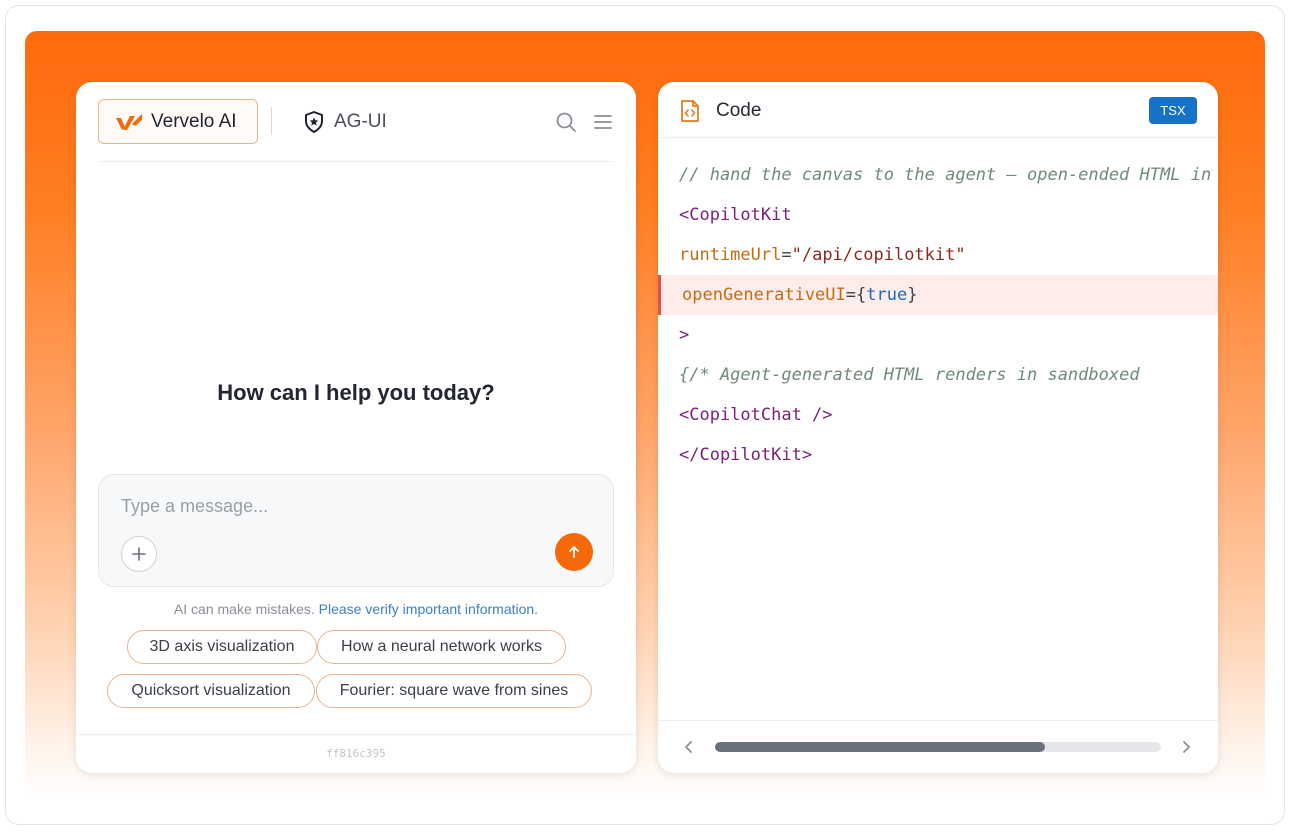 This screenshot has width=1298, height=837. Describe the element at coordinates (222, 647) in the screenshot. I see `suggestion-chip: 3D axis visualization` at that location.